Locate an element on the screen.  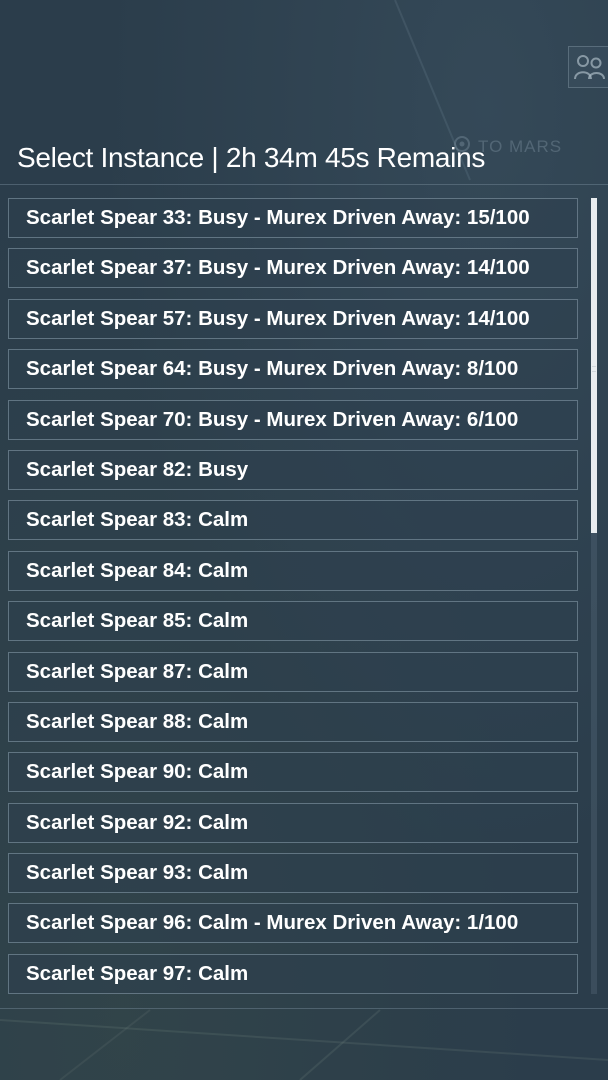
list-scrollbar is located at coordinates (594, 596).